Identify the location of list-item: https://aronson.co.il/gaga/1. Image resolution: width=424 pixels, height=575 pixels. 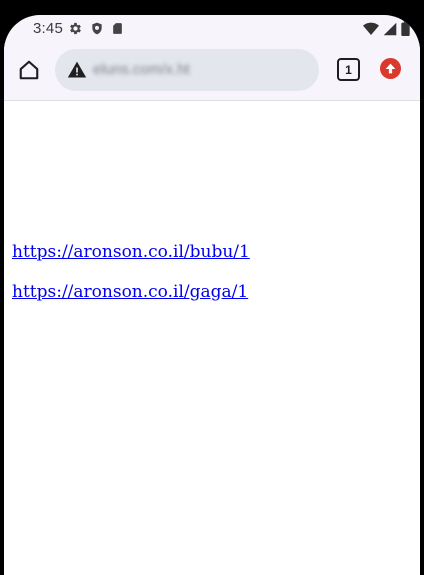
(131, 302).